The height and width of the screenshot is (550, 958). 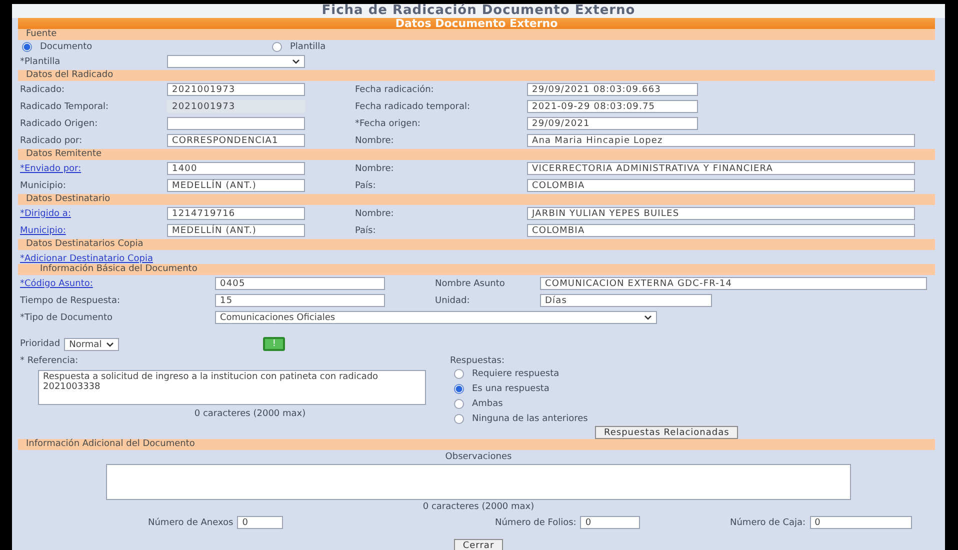 What do you see at coordinates (612, 89) in the screenshot?
I see `text-field: 29/09/2021 08:03:09.663` at bounding box center [612, 89].